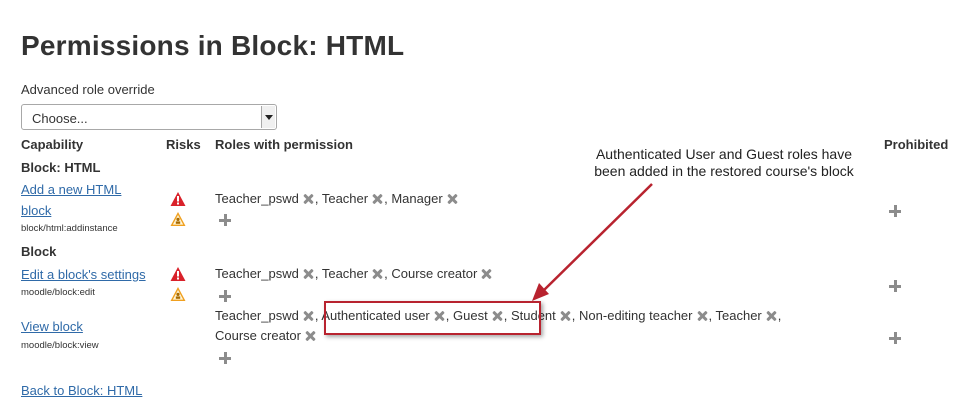 The height and width of the screenshot is (416, 970). What do you see at coordinates (61, 167) in the screenshot?
I see `section-heading: Block: HTML` at bounding box center [61, 167].